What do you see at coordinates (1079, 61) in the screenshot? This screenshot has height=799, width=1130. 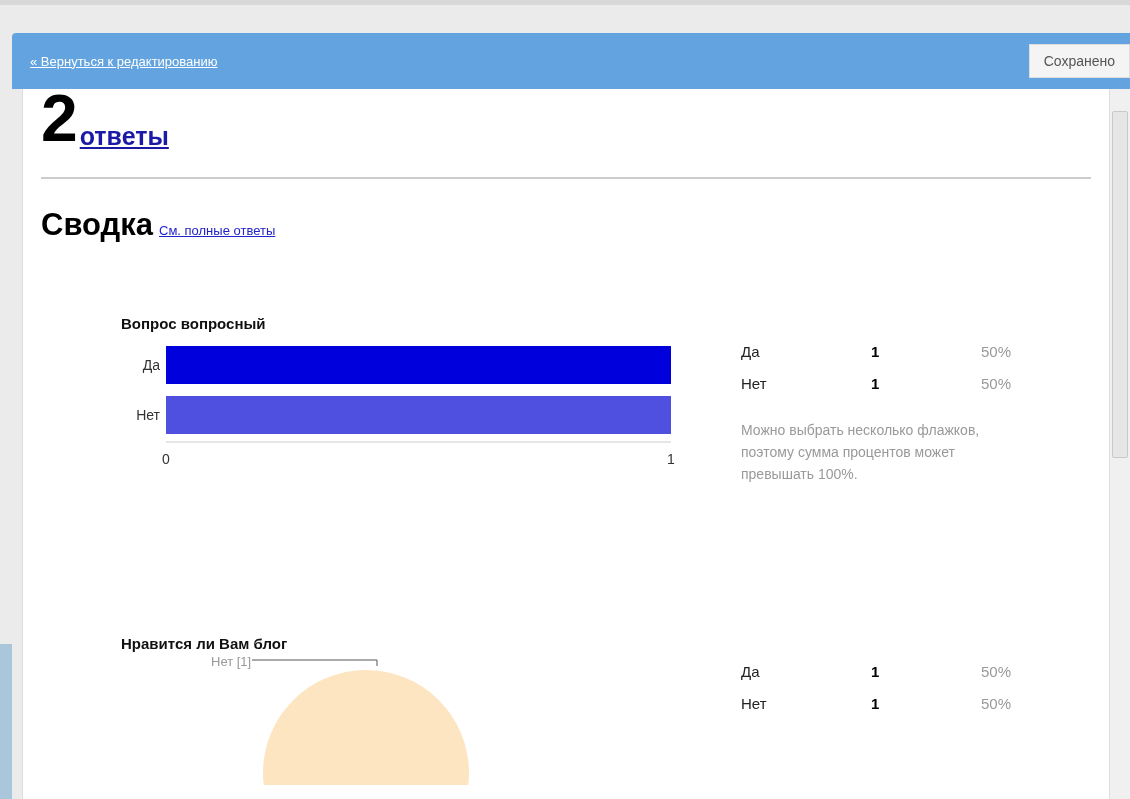 I see `saved-button: Сохранено` at bounding box center [1079, 61].